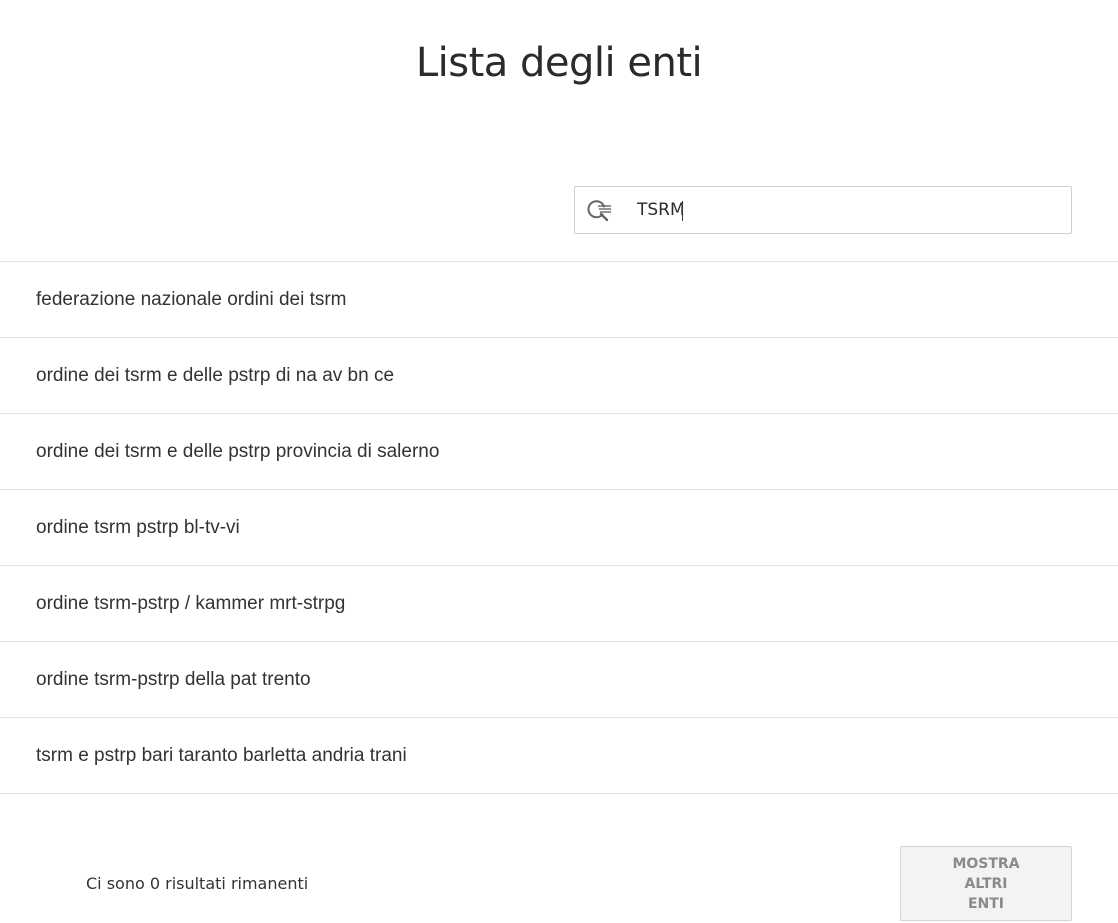 This screenshot has height=923, width=1118. Describe the element at coordinates (600, 211) in the screenshot. I see `search-icon` at that location.